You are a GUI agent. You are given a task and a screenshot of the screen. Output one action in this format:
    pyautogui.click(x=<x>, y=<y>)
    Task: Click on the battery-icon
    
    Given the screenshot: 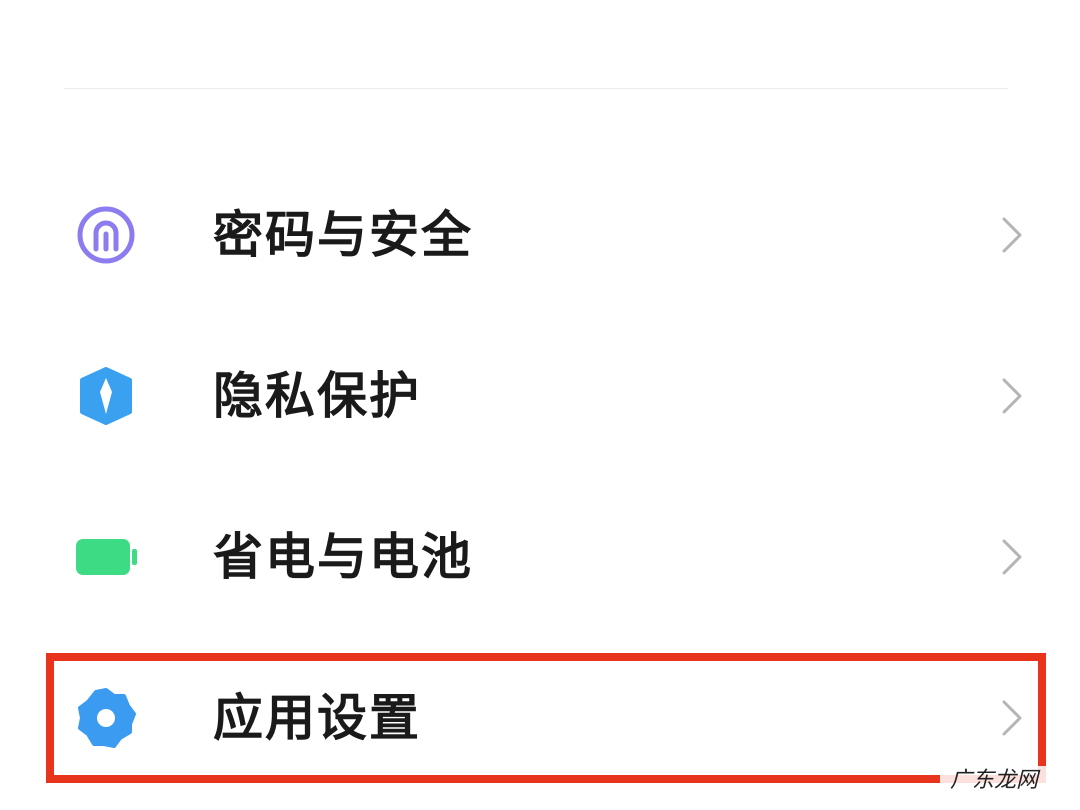 What is the action you would take?
    pyautogui.click(x=106, y=557)
    